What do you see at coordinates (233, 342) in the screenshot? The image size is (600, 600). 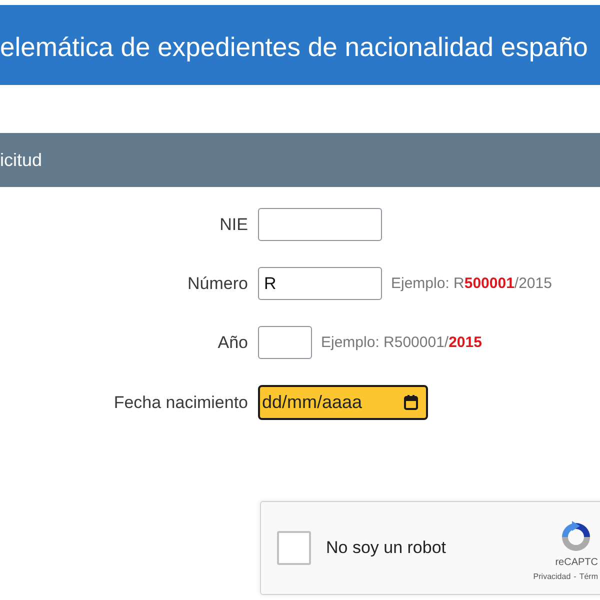 I see `field-label: Año` at bounding box center [233, 342].